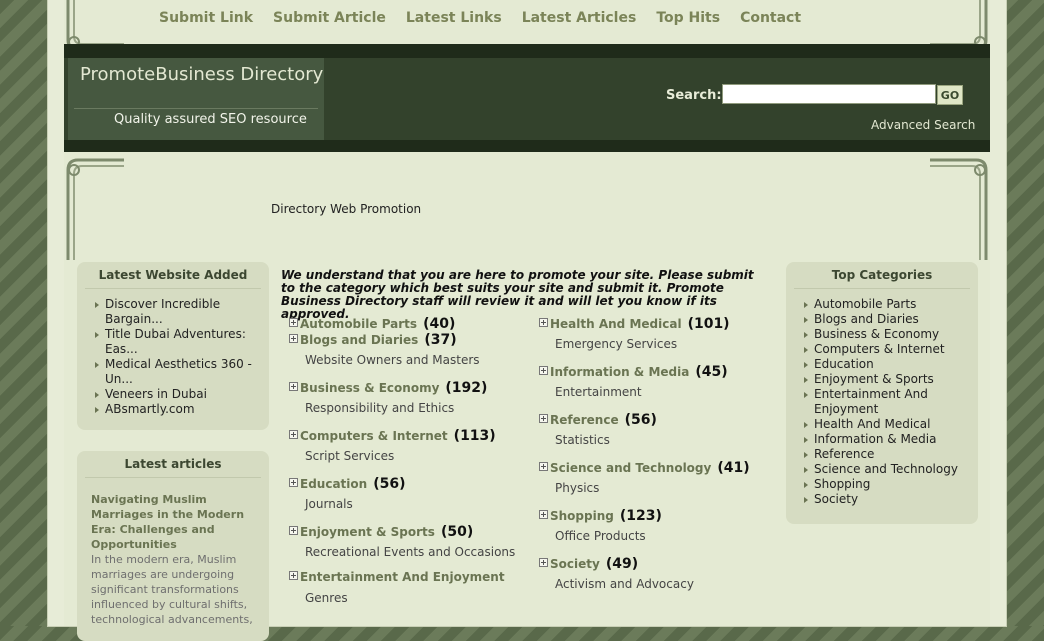 The image size is (1044, 641). I want to click on top-categories-title: Top Categories, so click(882, 275).